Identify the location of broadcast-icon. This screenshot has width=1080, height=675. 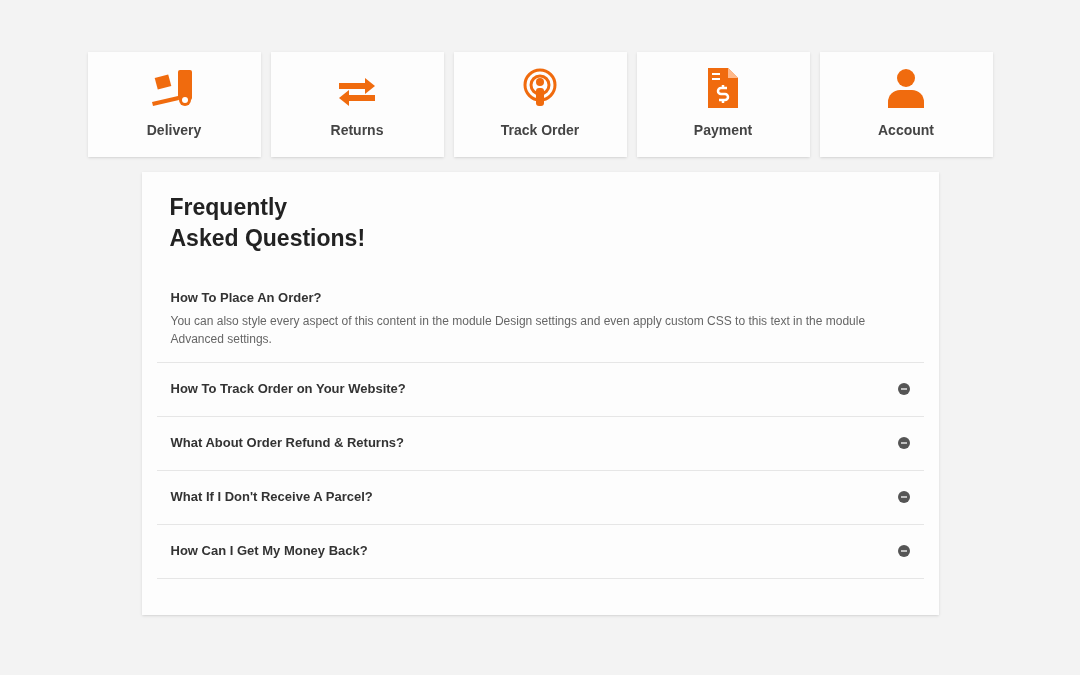
(540, 88).